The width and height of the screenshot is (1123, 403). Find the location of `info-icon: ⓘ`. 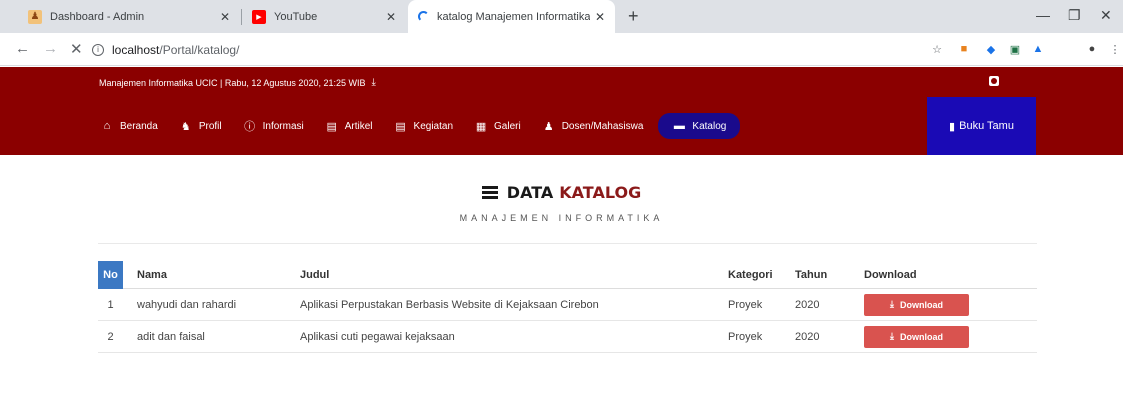

info-icon: ⓘ is located at coordinates (250, 127).